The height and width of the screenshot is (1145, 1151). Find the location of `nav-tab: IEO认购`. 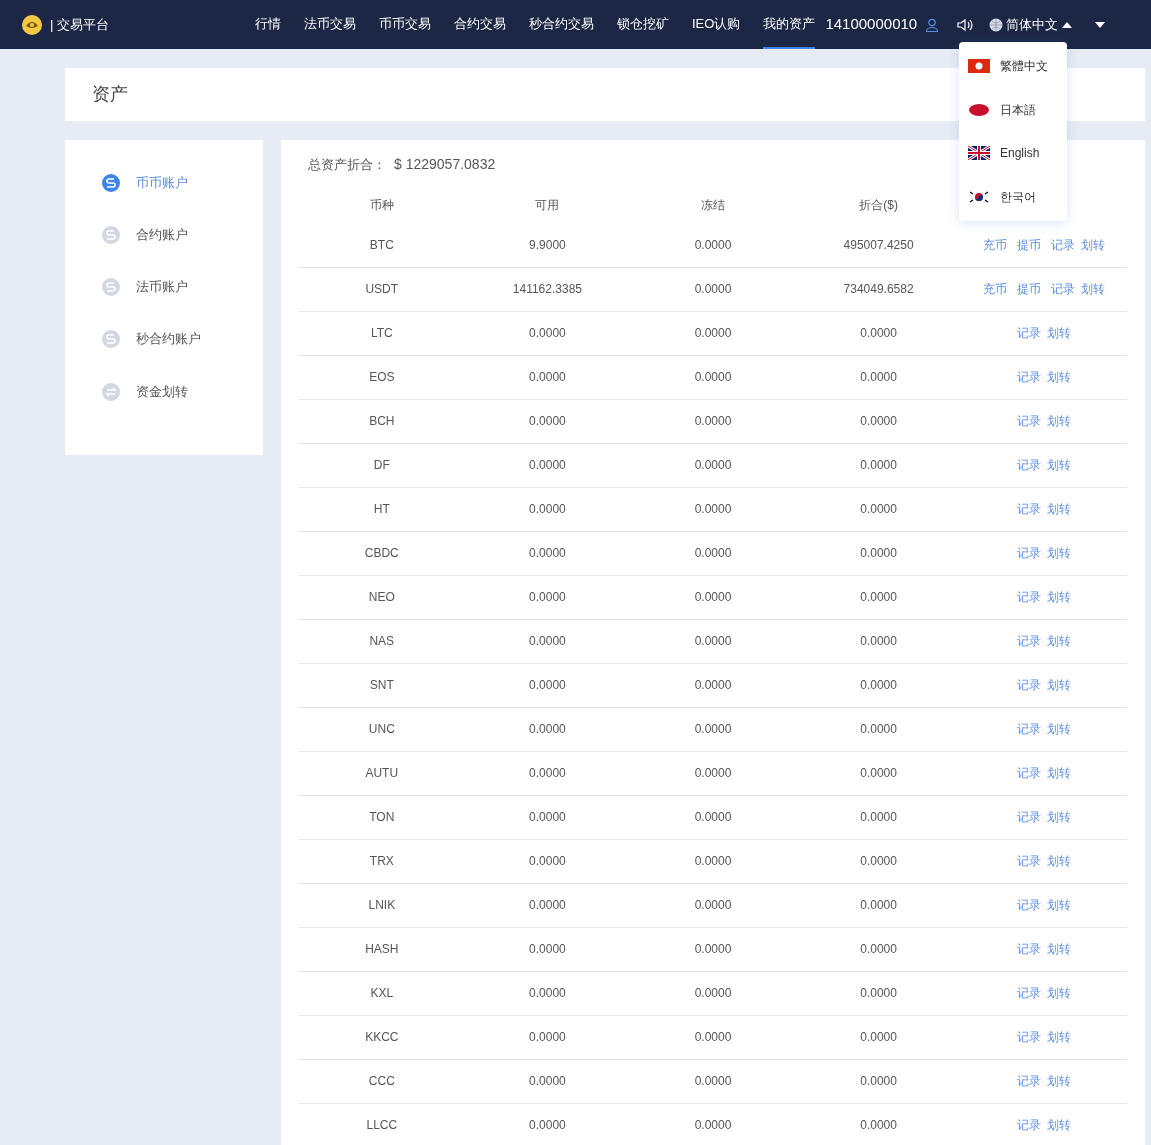

nav-tab: IEO认购 is located at coordinates (716, 24).